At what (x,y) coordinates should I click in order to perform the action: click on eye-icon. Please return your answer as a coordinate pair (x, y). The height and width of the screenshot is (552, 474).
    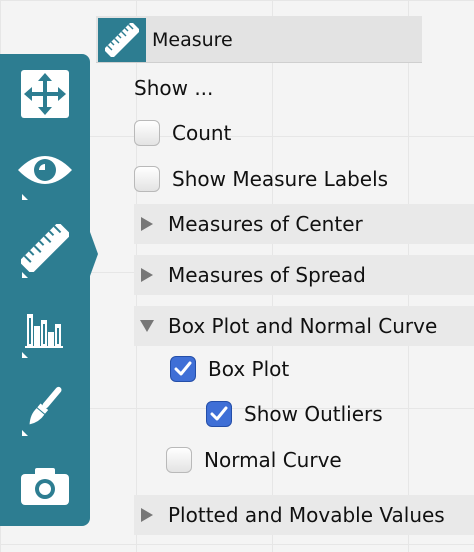
    Looking at the image, I should click on (45, 172).